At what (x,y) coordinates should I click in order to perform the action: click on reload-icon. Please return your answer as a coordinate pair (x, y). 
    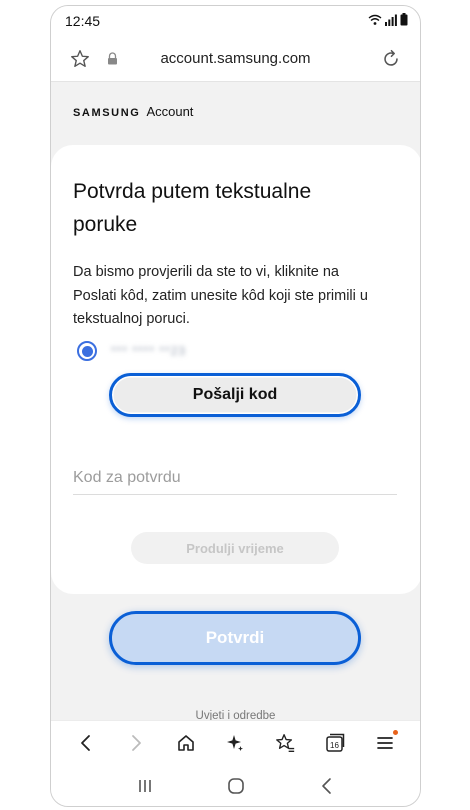
    Looking at the image, I should click on (391, 61).